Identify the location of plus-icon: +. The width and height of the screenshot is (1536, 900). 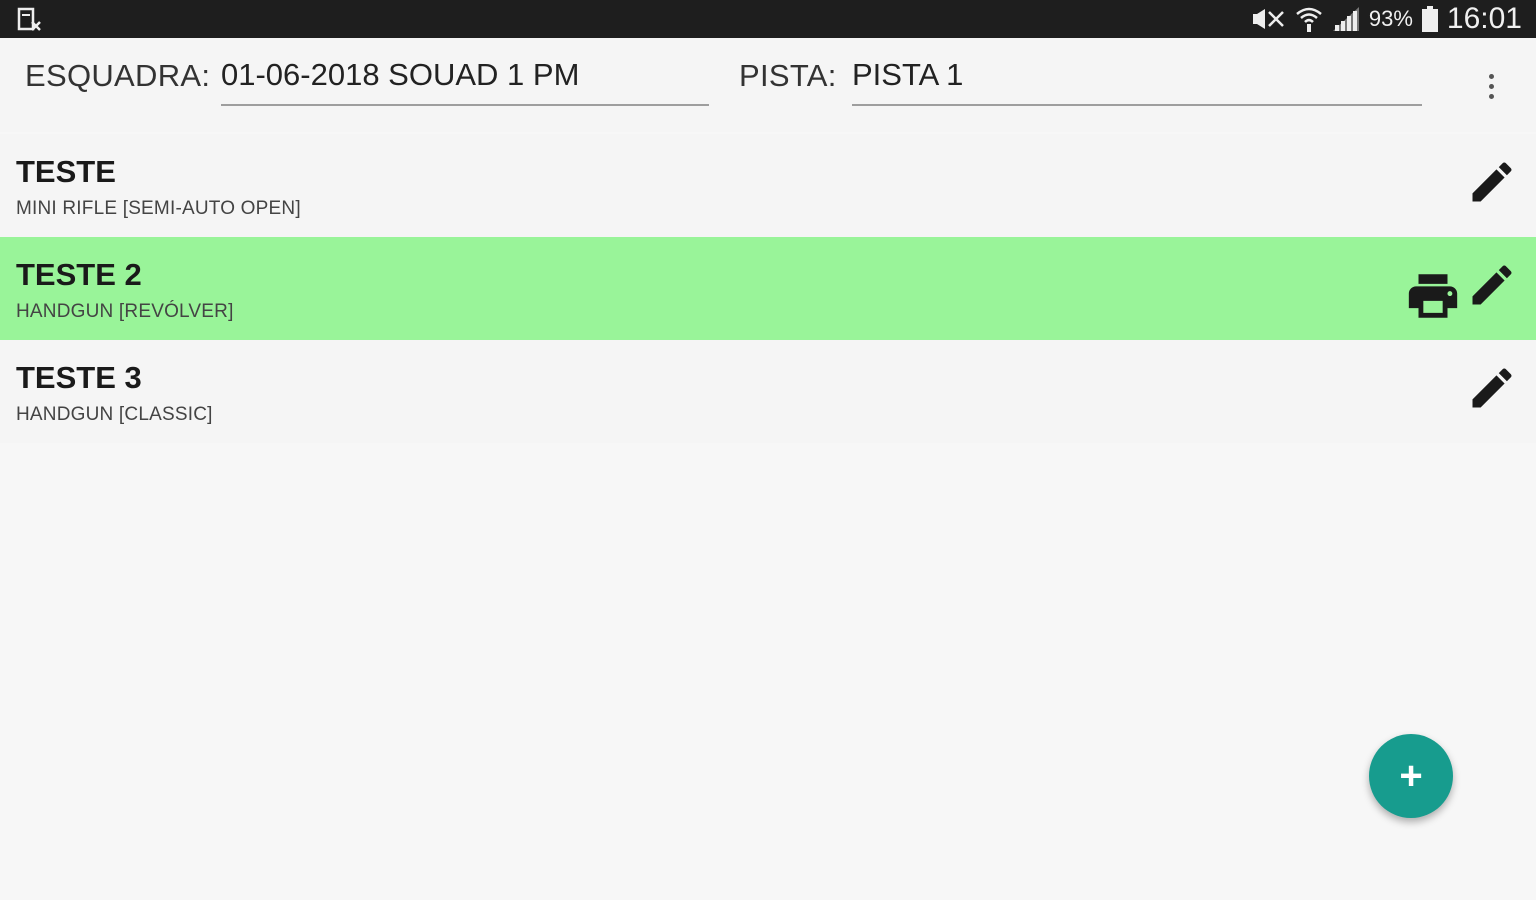
(1411, 775).